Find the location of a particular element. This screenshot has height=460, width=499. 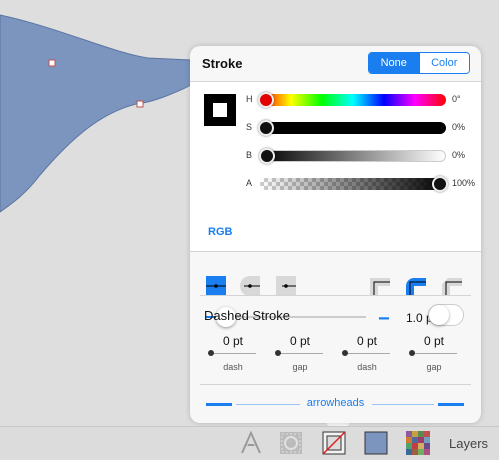

popover-title: Stroke is located at coordinates (222, 63).